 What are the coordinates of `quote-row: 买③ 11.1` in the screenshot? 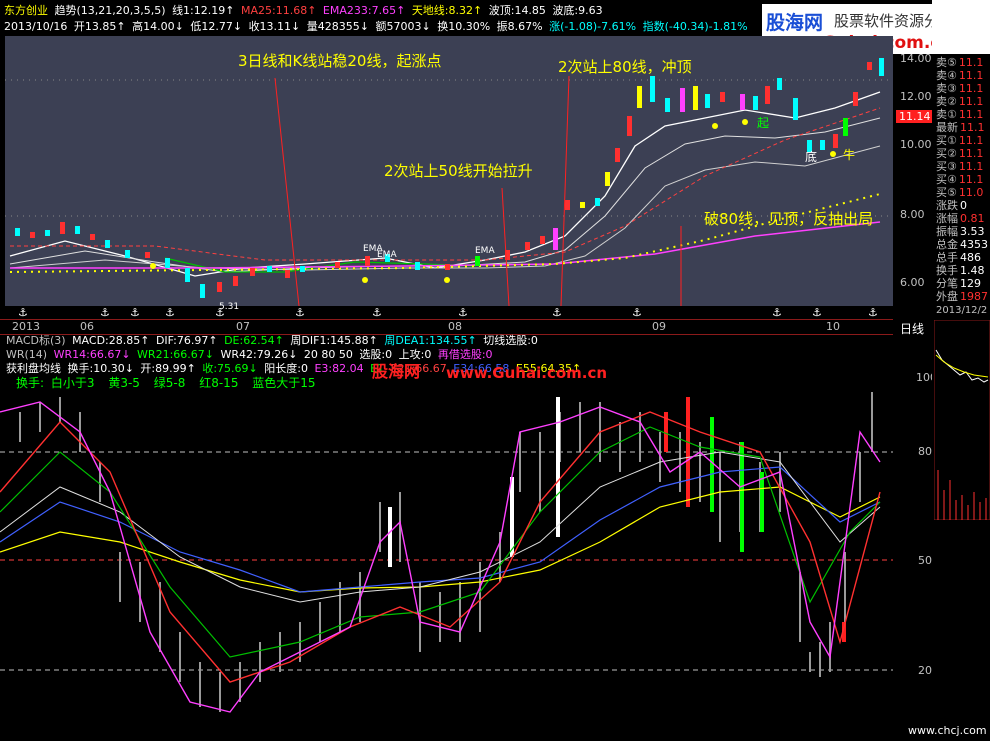 It's located at (963, 166).